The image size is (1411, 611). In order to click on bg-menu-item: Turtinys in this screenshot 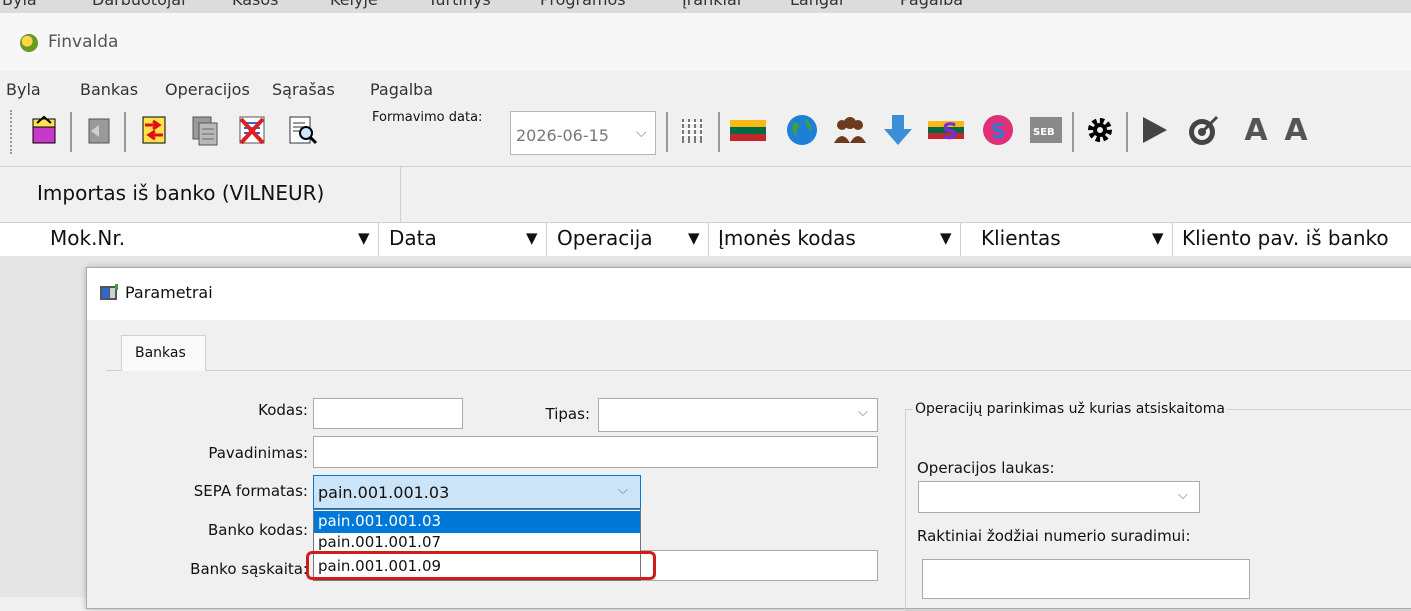, I will do `click(459, 4)`.